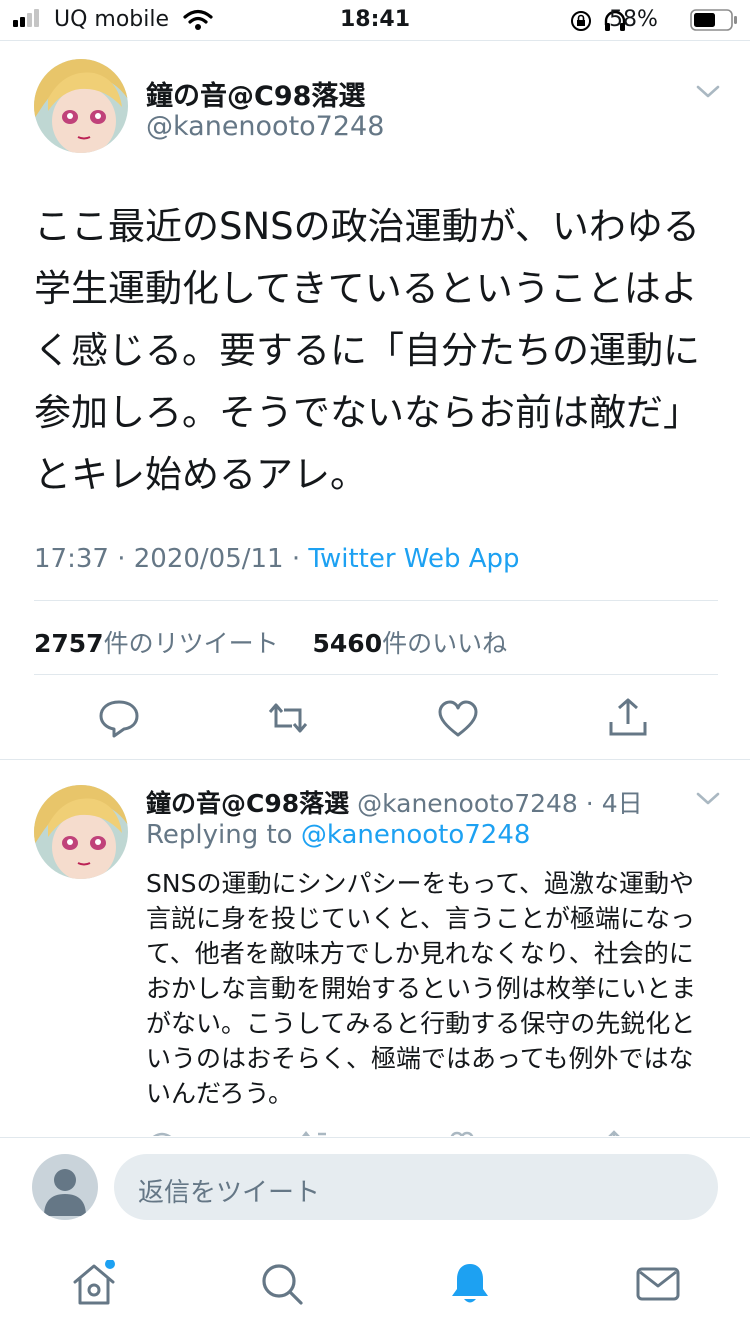 The width and height of the screenshot is (750, 1334). I want to click on retweet-label: 件のリツイート, so click(191, 643).